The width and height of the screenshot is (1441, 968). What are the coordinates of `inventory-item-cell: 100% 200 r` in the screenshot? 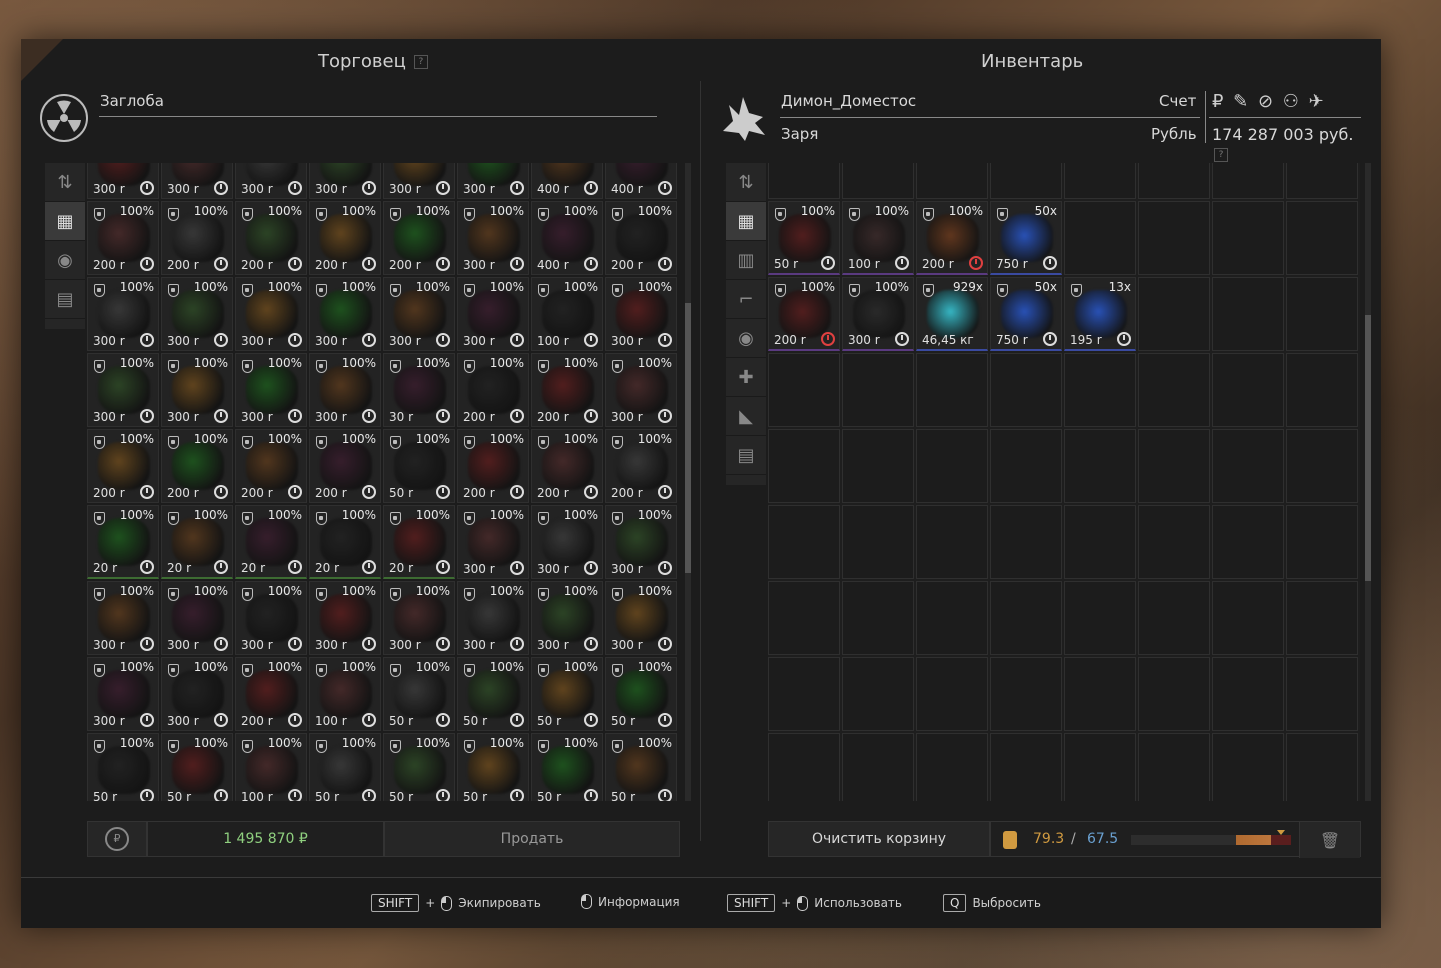 It's located at (952, 238).